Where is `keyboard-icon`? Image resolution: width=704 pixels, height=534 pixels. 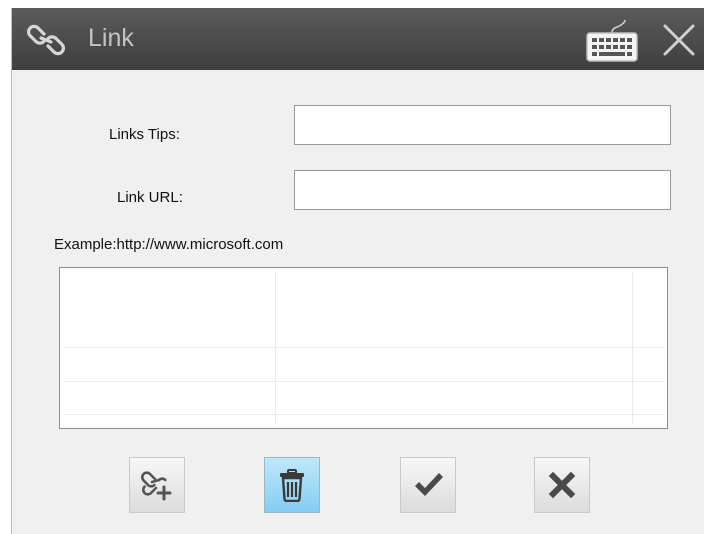 keyboard-icon is located at coordinates (612, 41).